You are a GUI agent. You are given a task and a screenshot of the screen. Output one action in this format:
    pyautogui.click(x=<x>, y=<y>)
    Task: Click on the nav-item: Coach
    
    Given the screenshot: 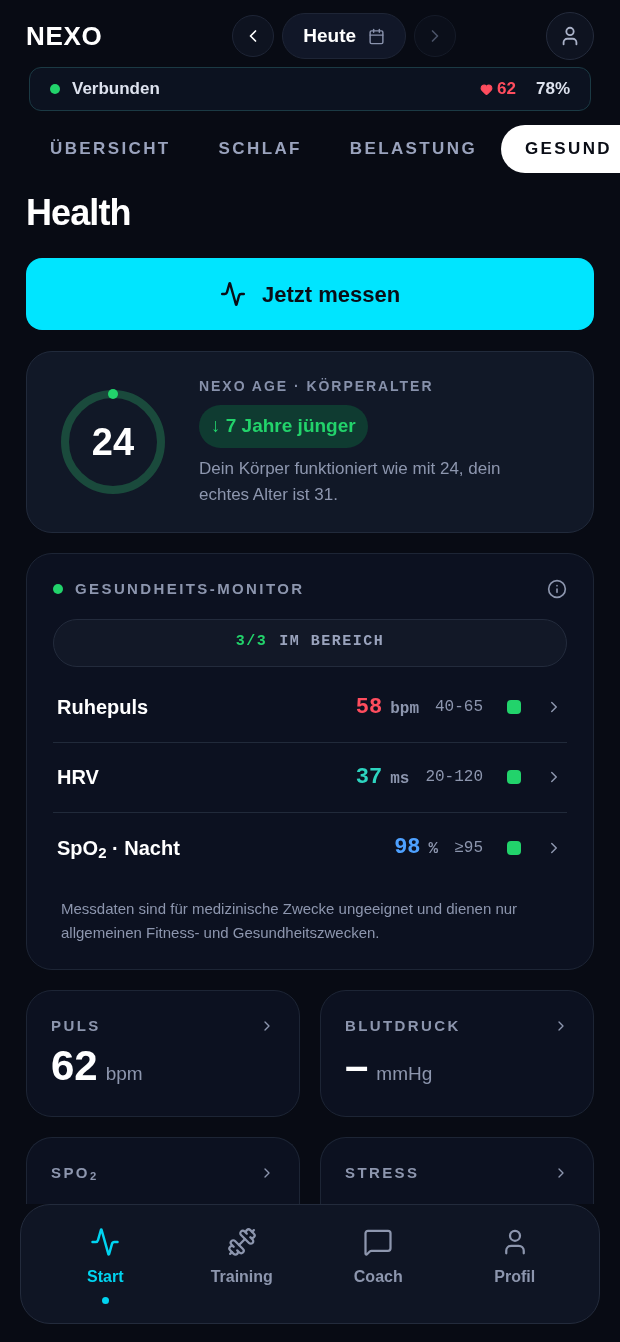 What is the action you would take?
    pyautogui.click(x=378, y=1257)
    